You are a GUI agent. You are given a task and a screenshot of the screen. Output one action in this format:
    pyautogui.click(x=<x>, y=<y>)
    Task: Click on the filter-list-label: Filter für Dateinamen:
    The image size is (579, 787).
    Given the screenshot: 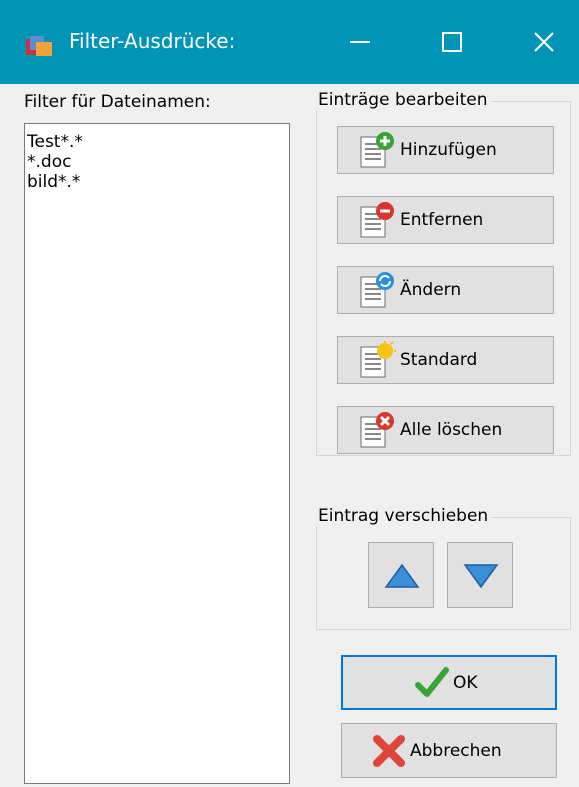 What is the action you would take?
    pyautogui.click(x=117, y=102)
    